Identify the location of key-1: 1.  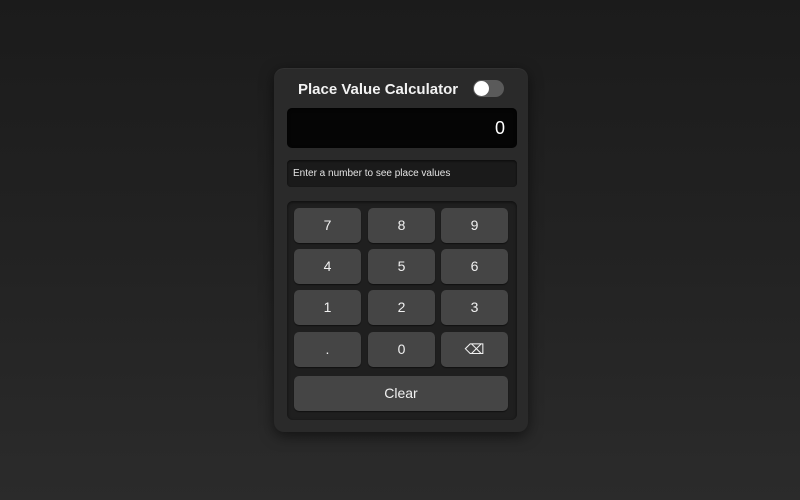
(327, 307).